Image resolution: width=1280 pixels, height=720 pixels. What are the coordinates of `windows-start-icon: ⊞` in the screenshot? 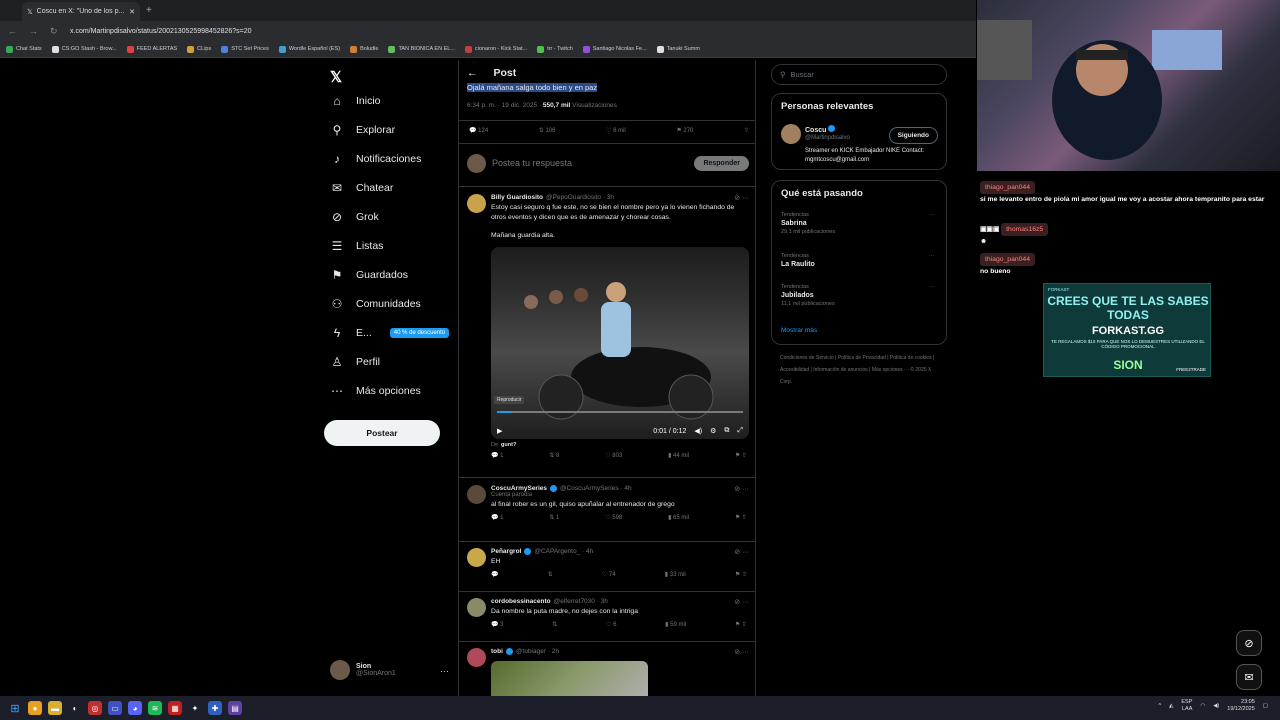 It's located at (15, 708).